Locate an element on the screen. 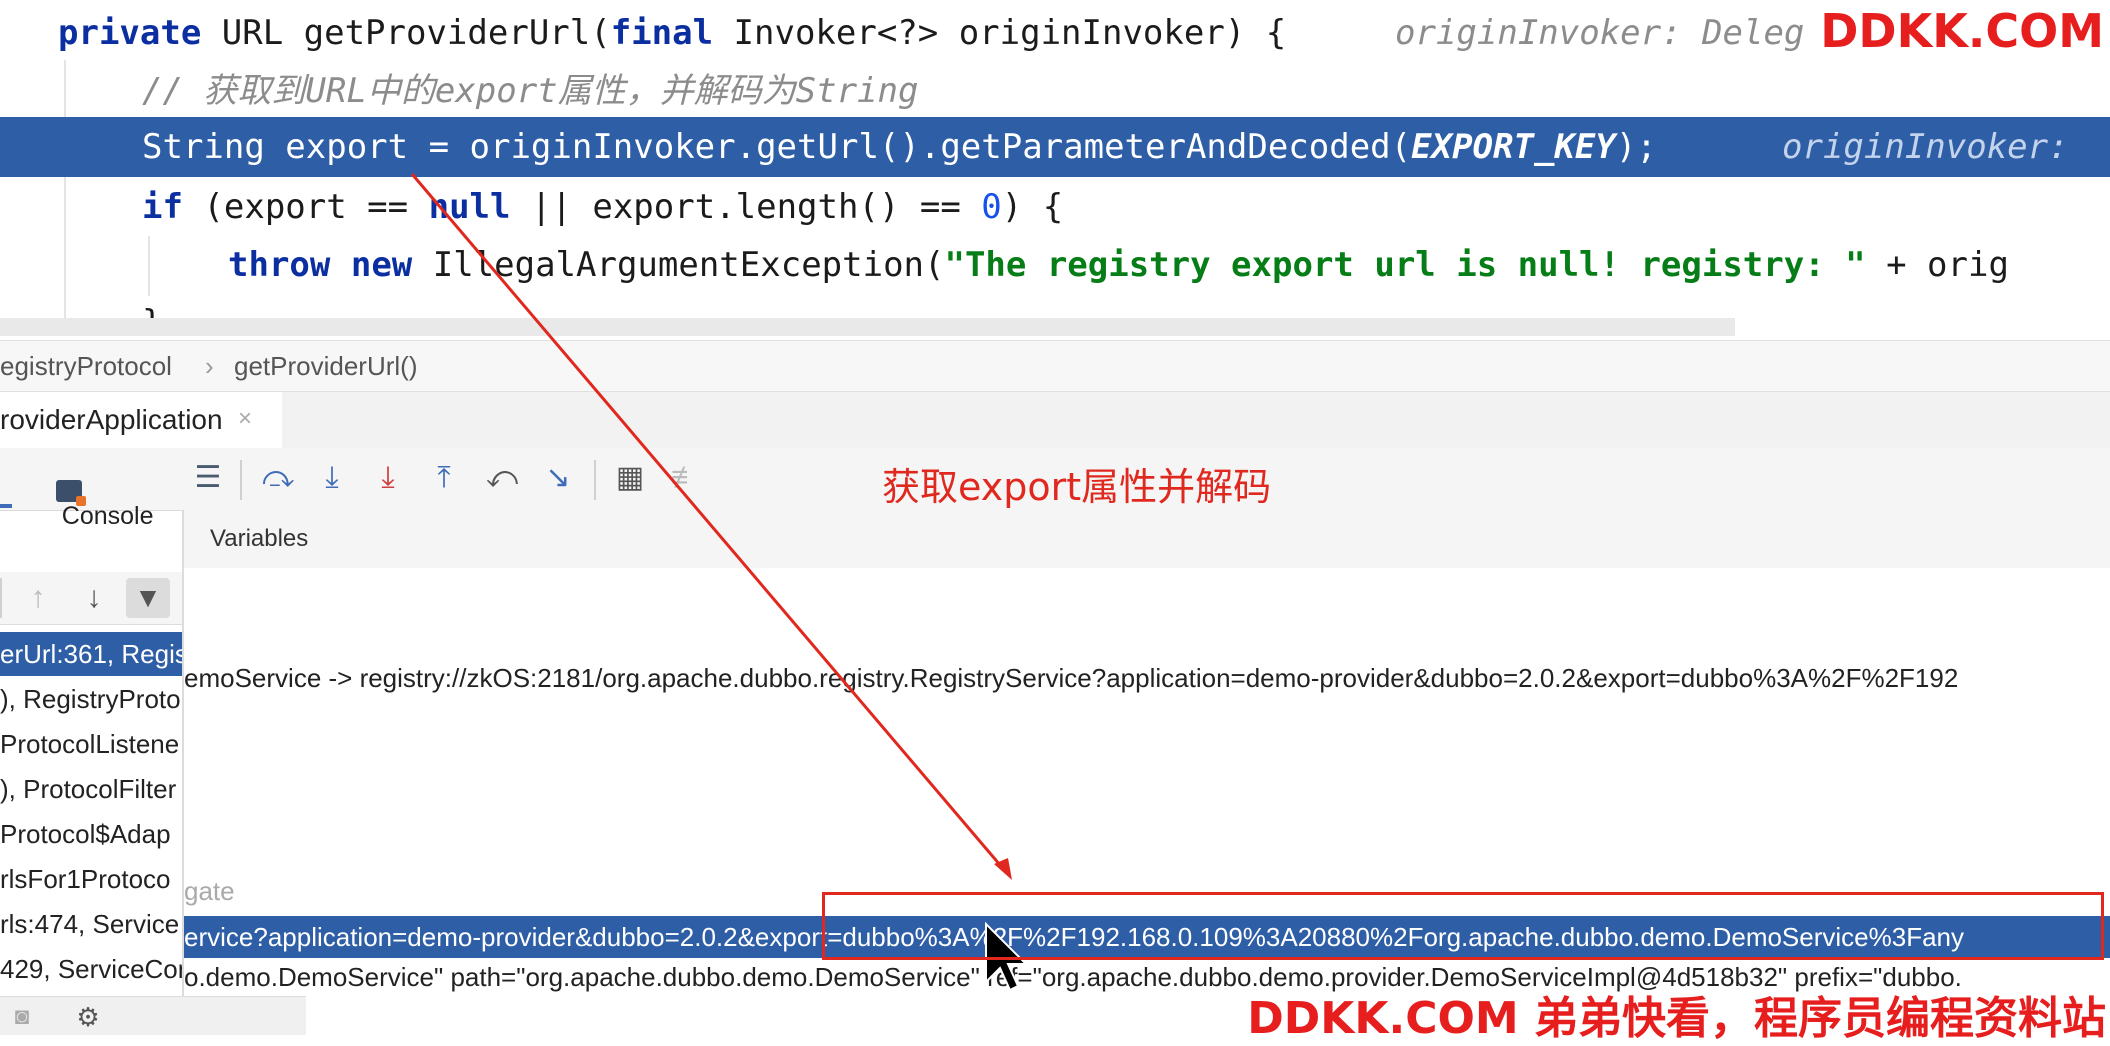 This screenshot has height=1046, width=2110. number-literal: 0 is located at coordinates (991, 207).